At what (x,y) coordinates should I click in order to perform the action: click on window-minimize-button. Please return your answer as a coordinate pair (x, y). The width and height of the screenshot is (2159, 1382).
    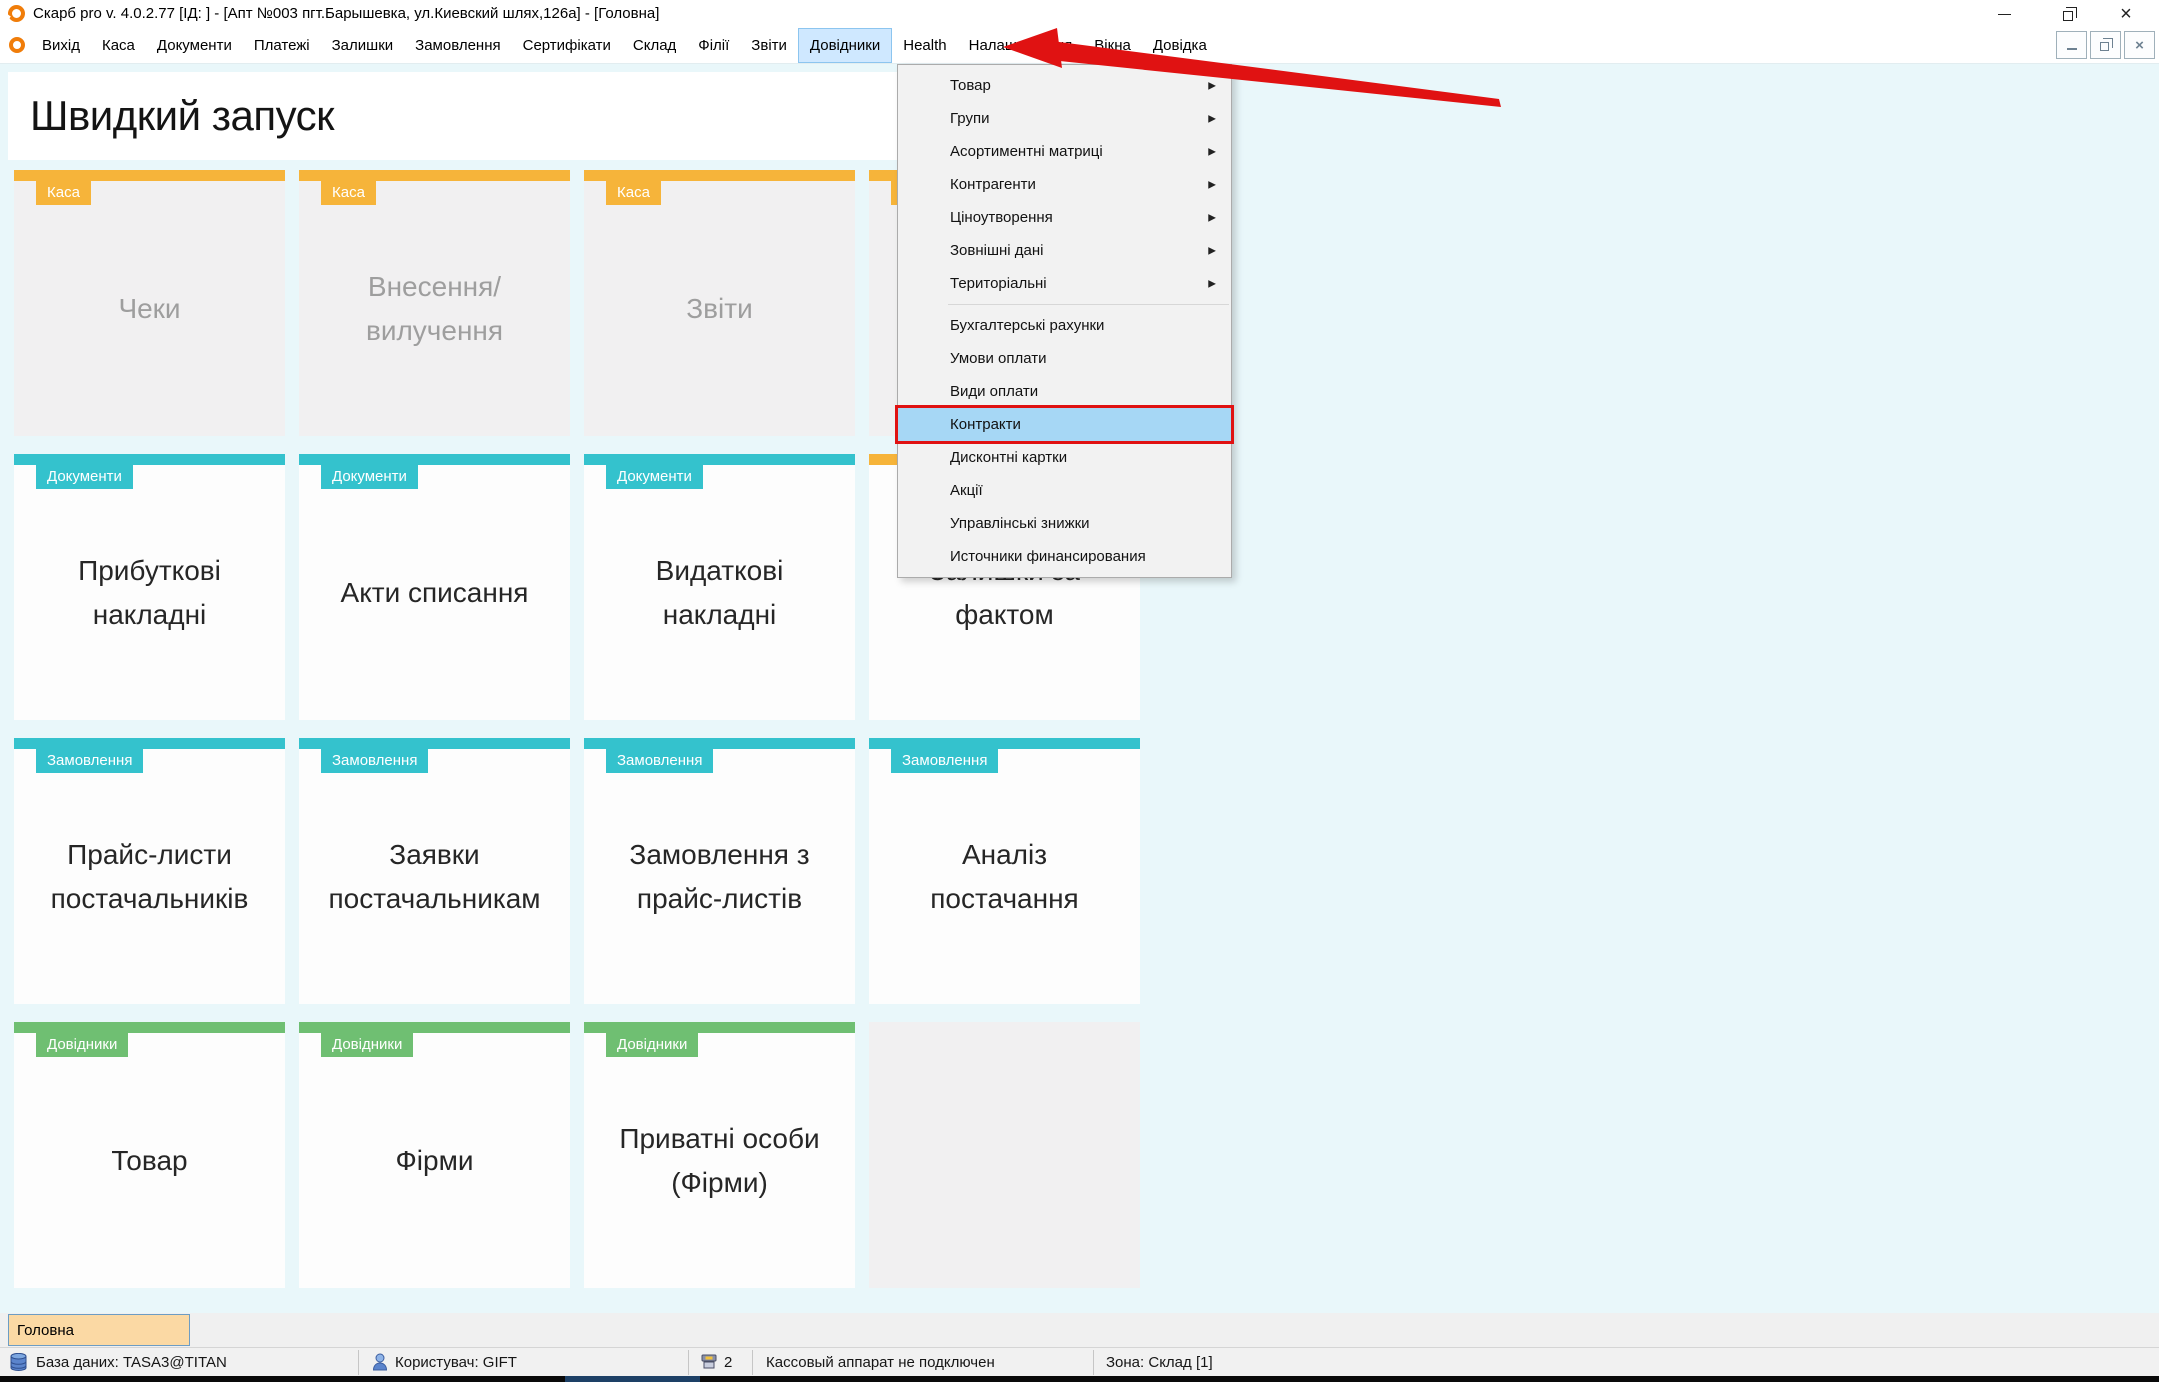
    Looking at the image, I should click on (2004, 14).